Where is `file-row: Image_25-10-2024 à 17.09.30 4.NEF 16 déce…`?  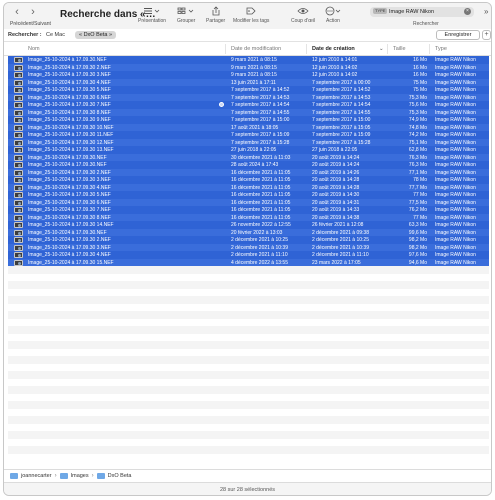 file-row: Image_25-10-2024 à 17.09.30 4.NEF 16 déce… is located at coordinates (248, 187).